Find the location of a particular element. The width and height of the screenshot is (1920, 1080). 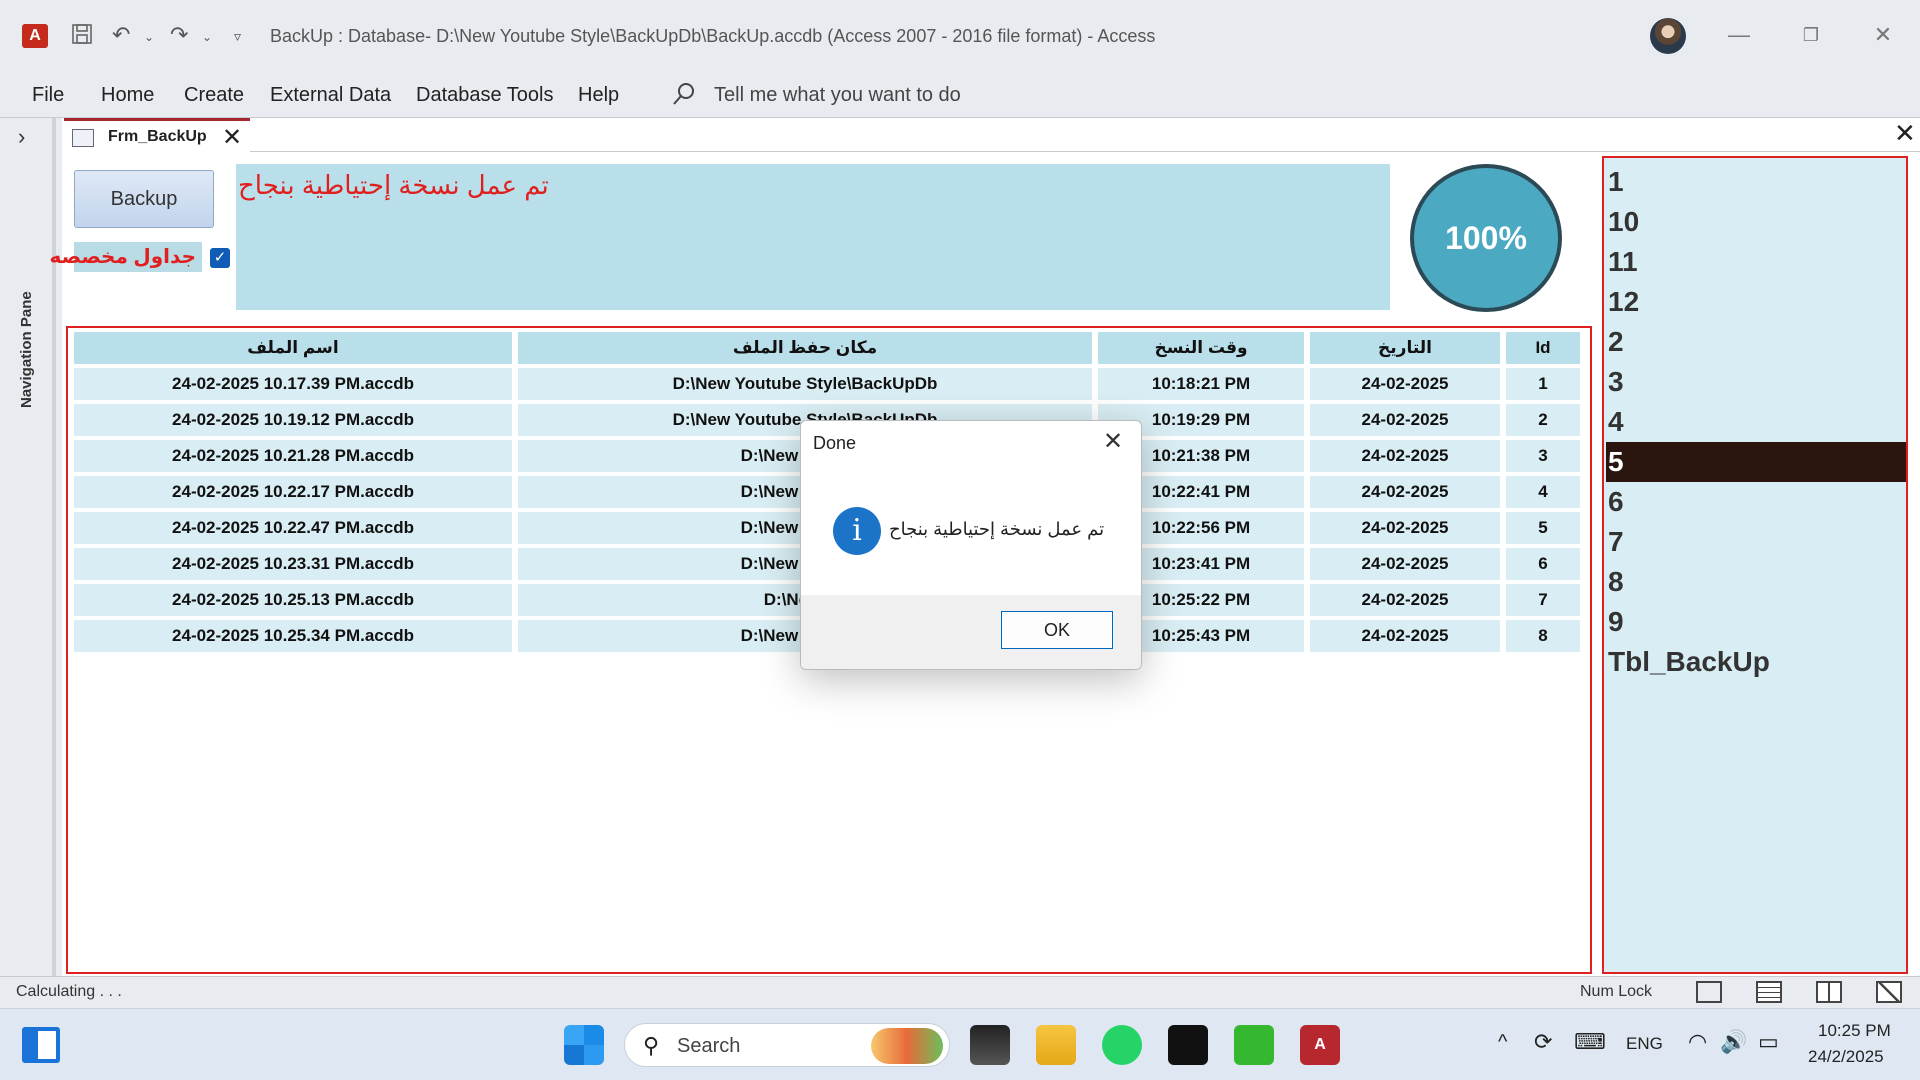

column-header-date: التاريخ is located at coordinates (1405, 348).